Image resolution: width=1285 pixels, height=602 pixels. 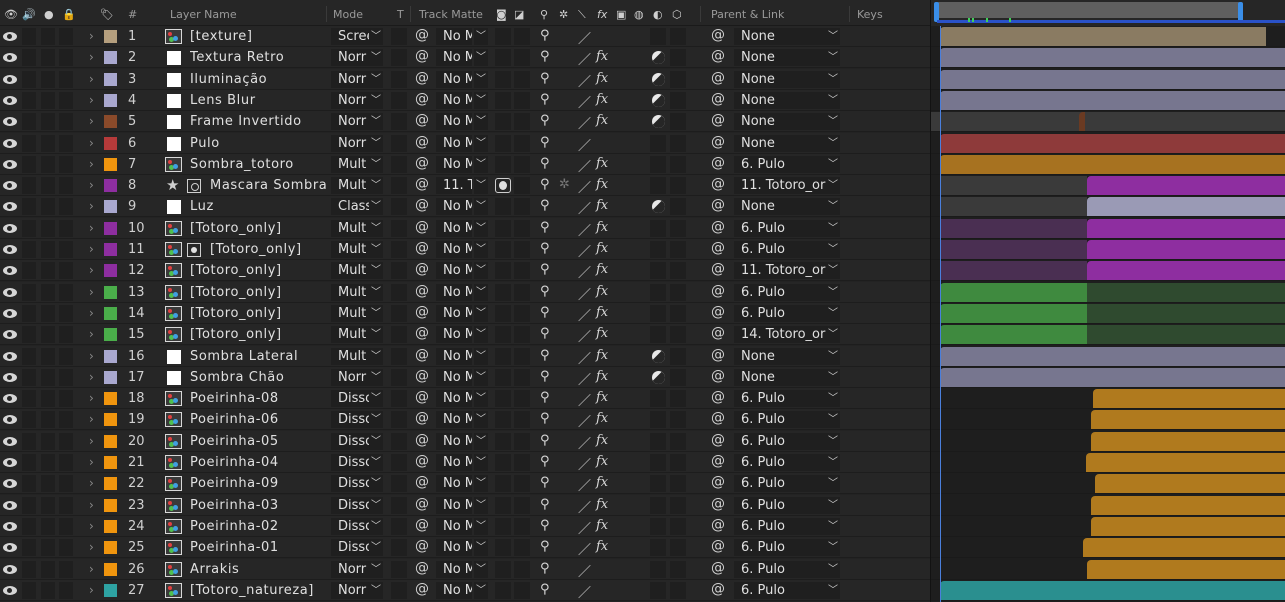 I want to click on col-number: #, so click(x=132, y=13).